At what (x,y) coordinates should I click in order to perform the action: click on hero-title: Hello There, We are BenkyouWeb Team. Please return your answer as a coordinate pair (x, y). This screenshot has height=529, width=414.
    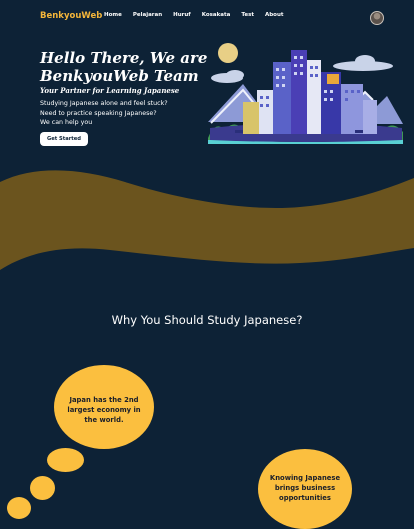
    Looking at the image, I should click on (127, 67).